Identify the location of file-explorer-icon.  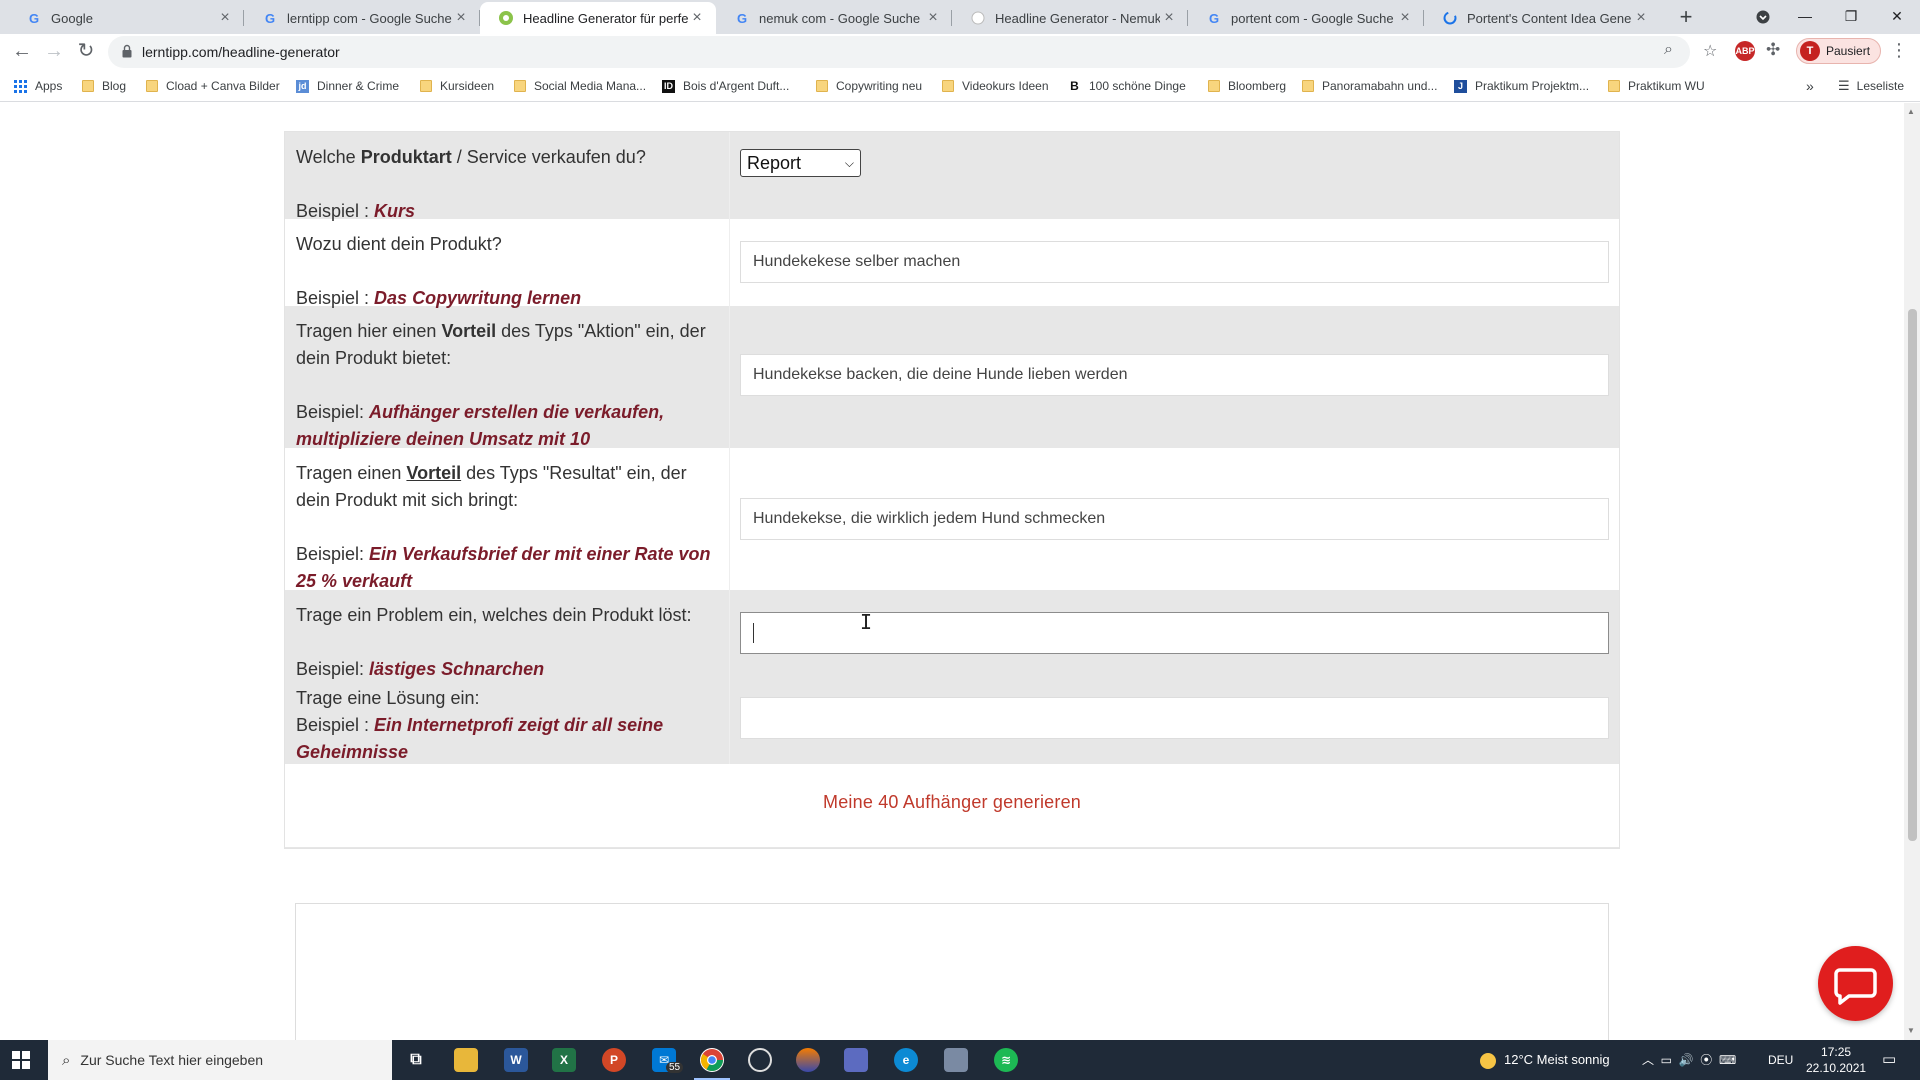
(466, 1060).